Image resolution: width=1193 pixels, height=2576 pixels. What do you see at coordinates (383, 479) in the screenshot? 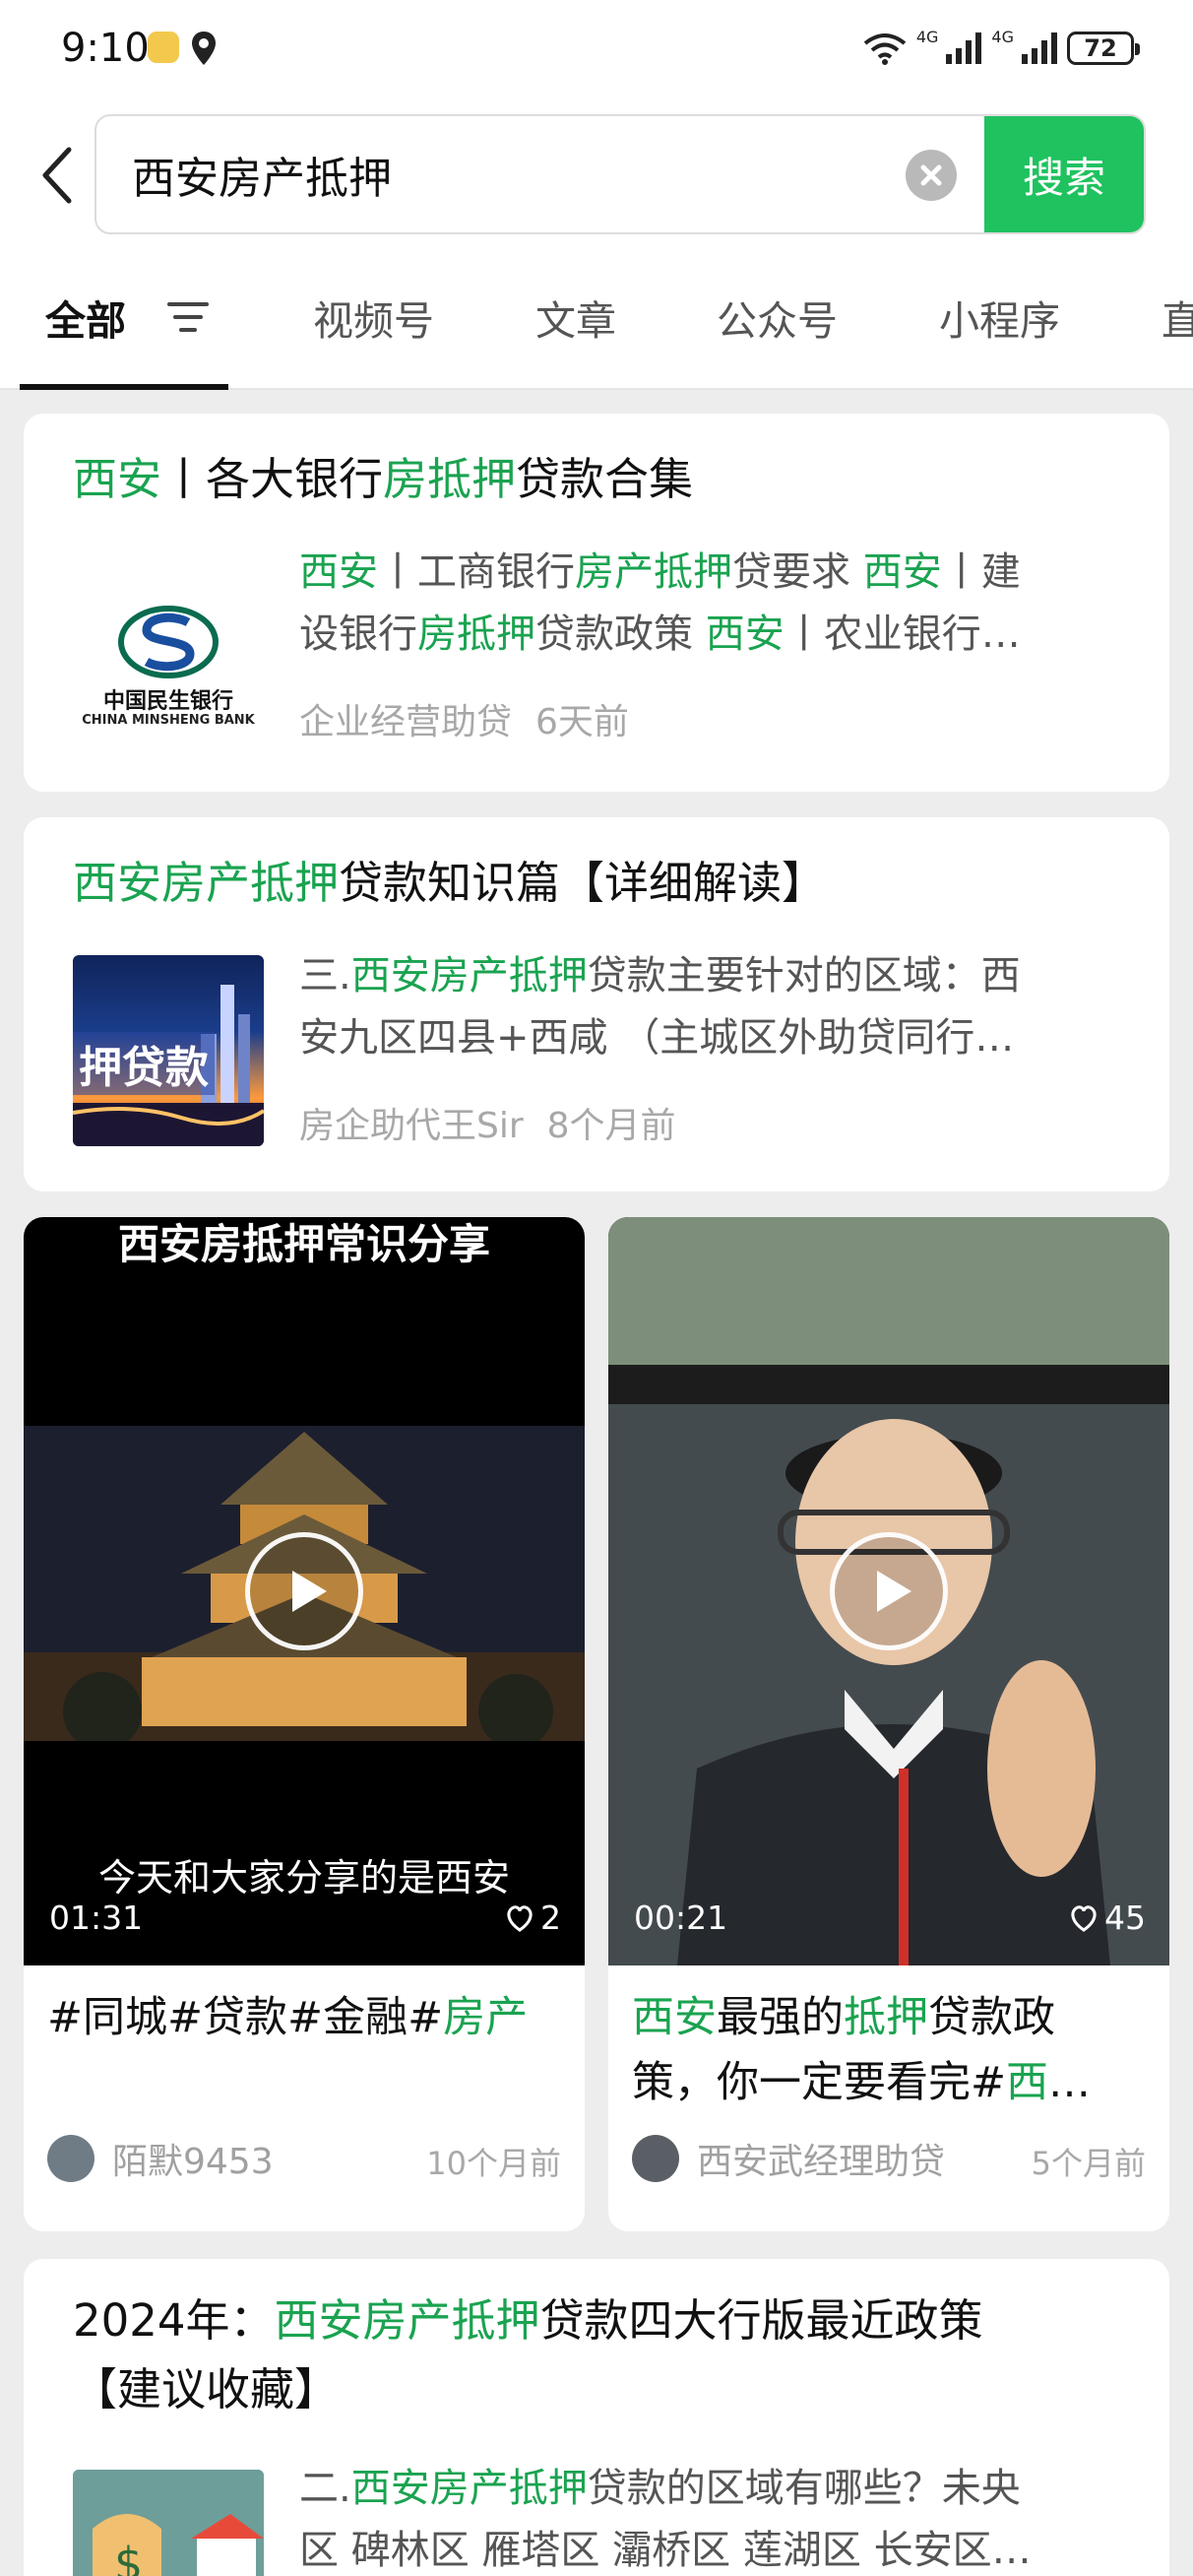
I see `result-title: 西安丨各大银行房抵押贷款合集` at bounding box center [383, 479].